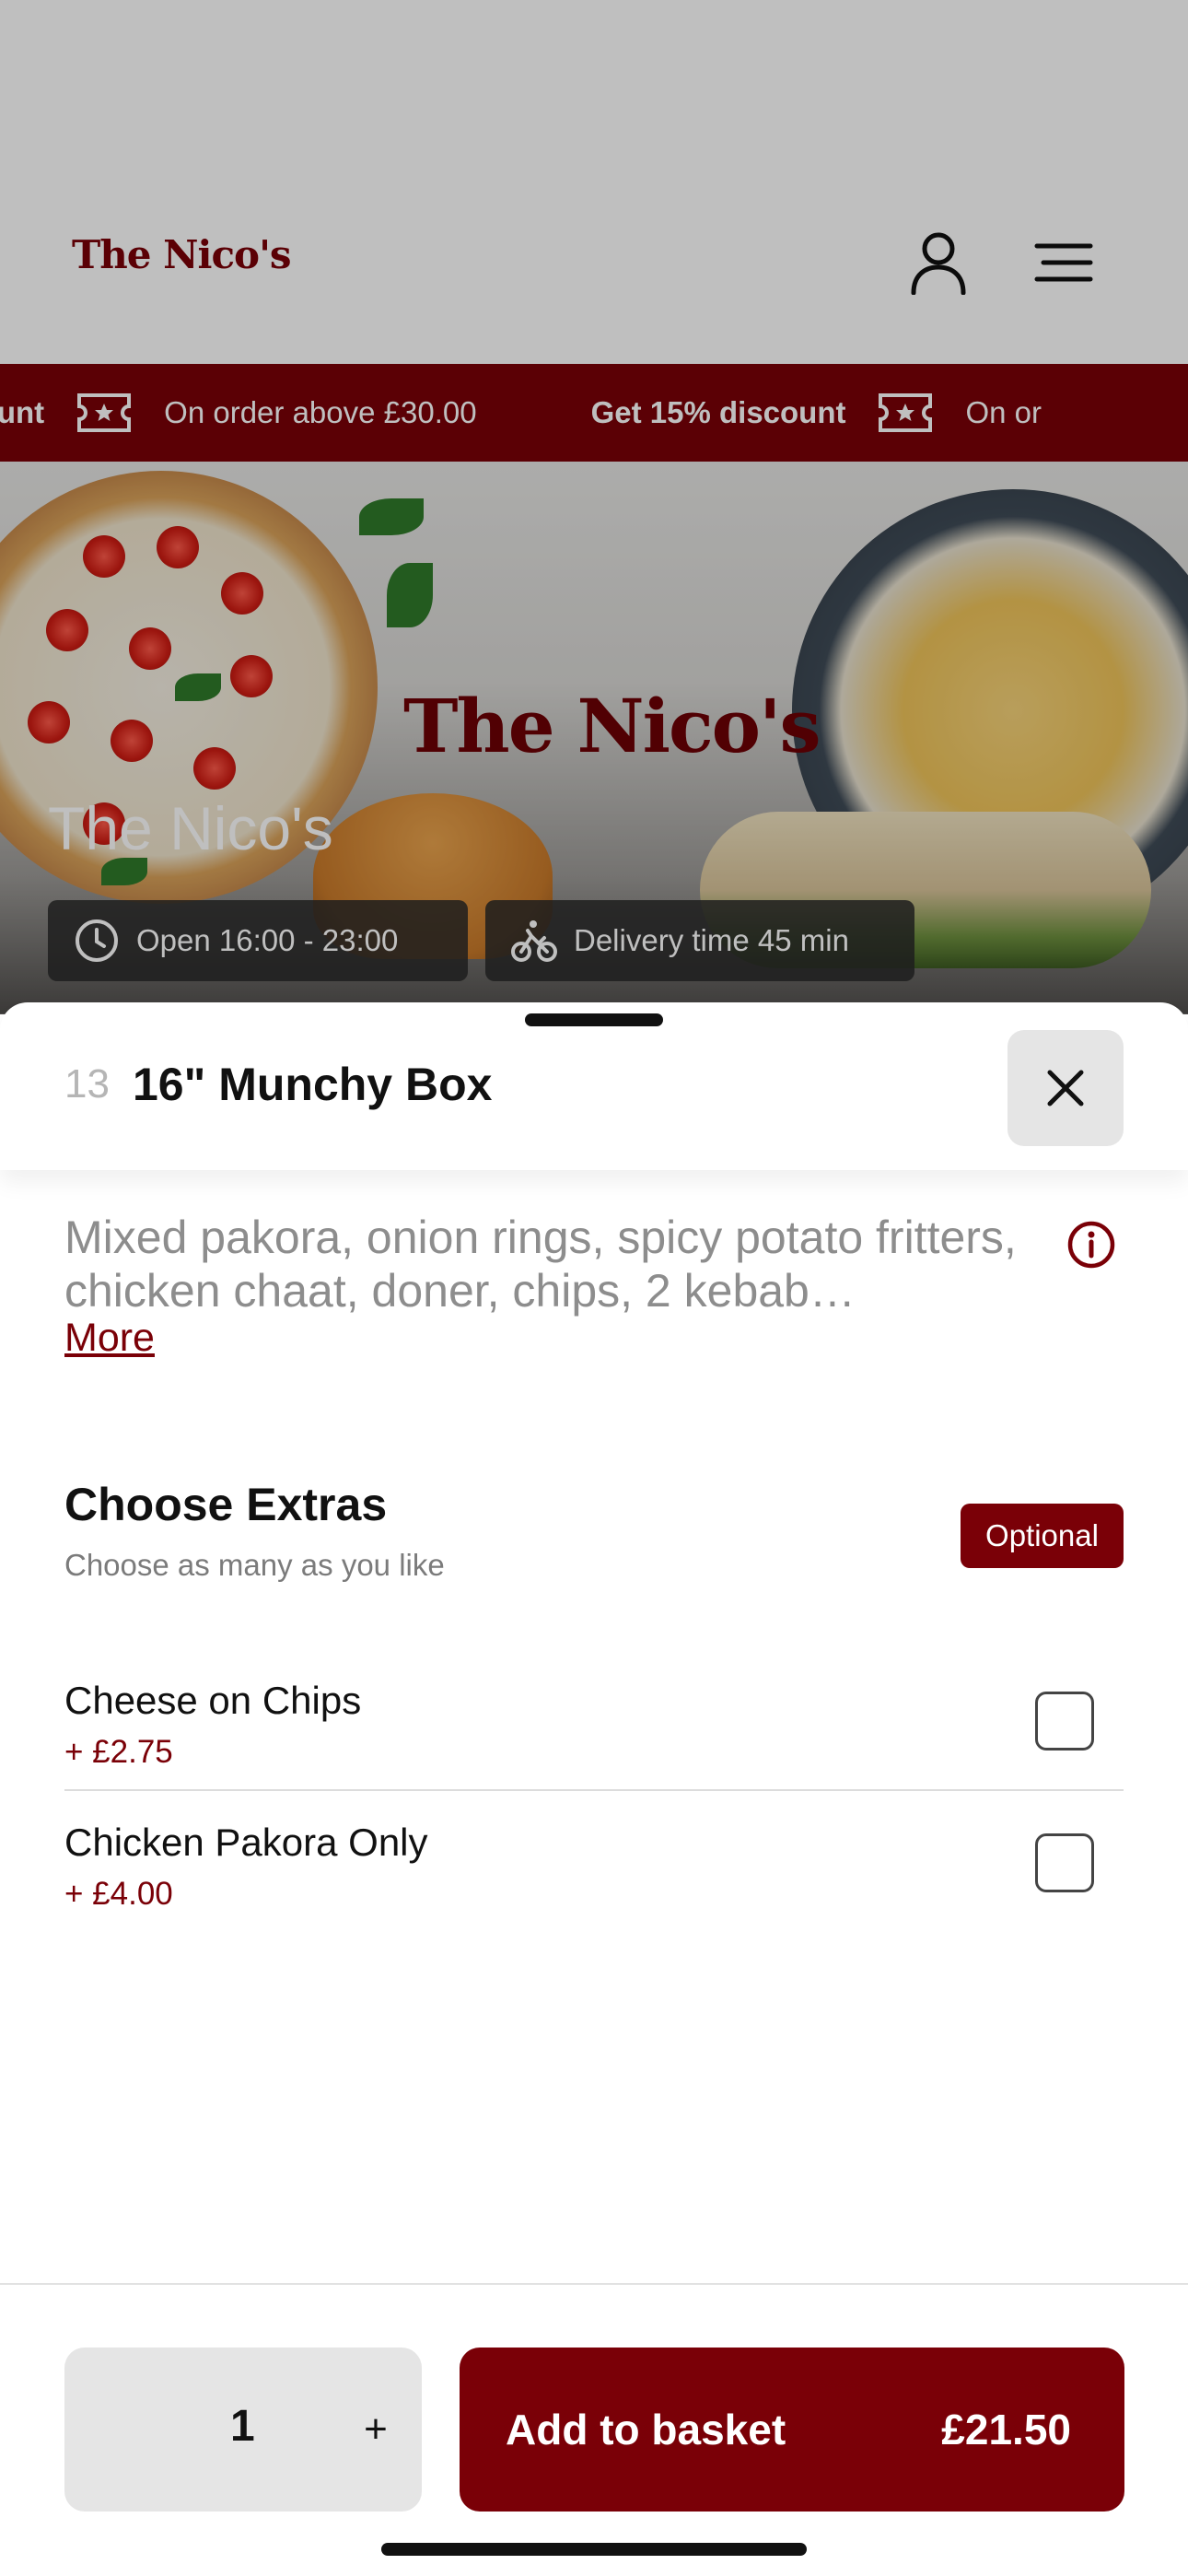  I want to click on quantity-increase-button: +, so click(376, 2429).